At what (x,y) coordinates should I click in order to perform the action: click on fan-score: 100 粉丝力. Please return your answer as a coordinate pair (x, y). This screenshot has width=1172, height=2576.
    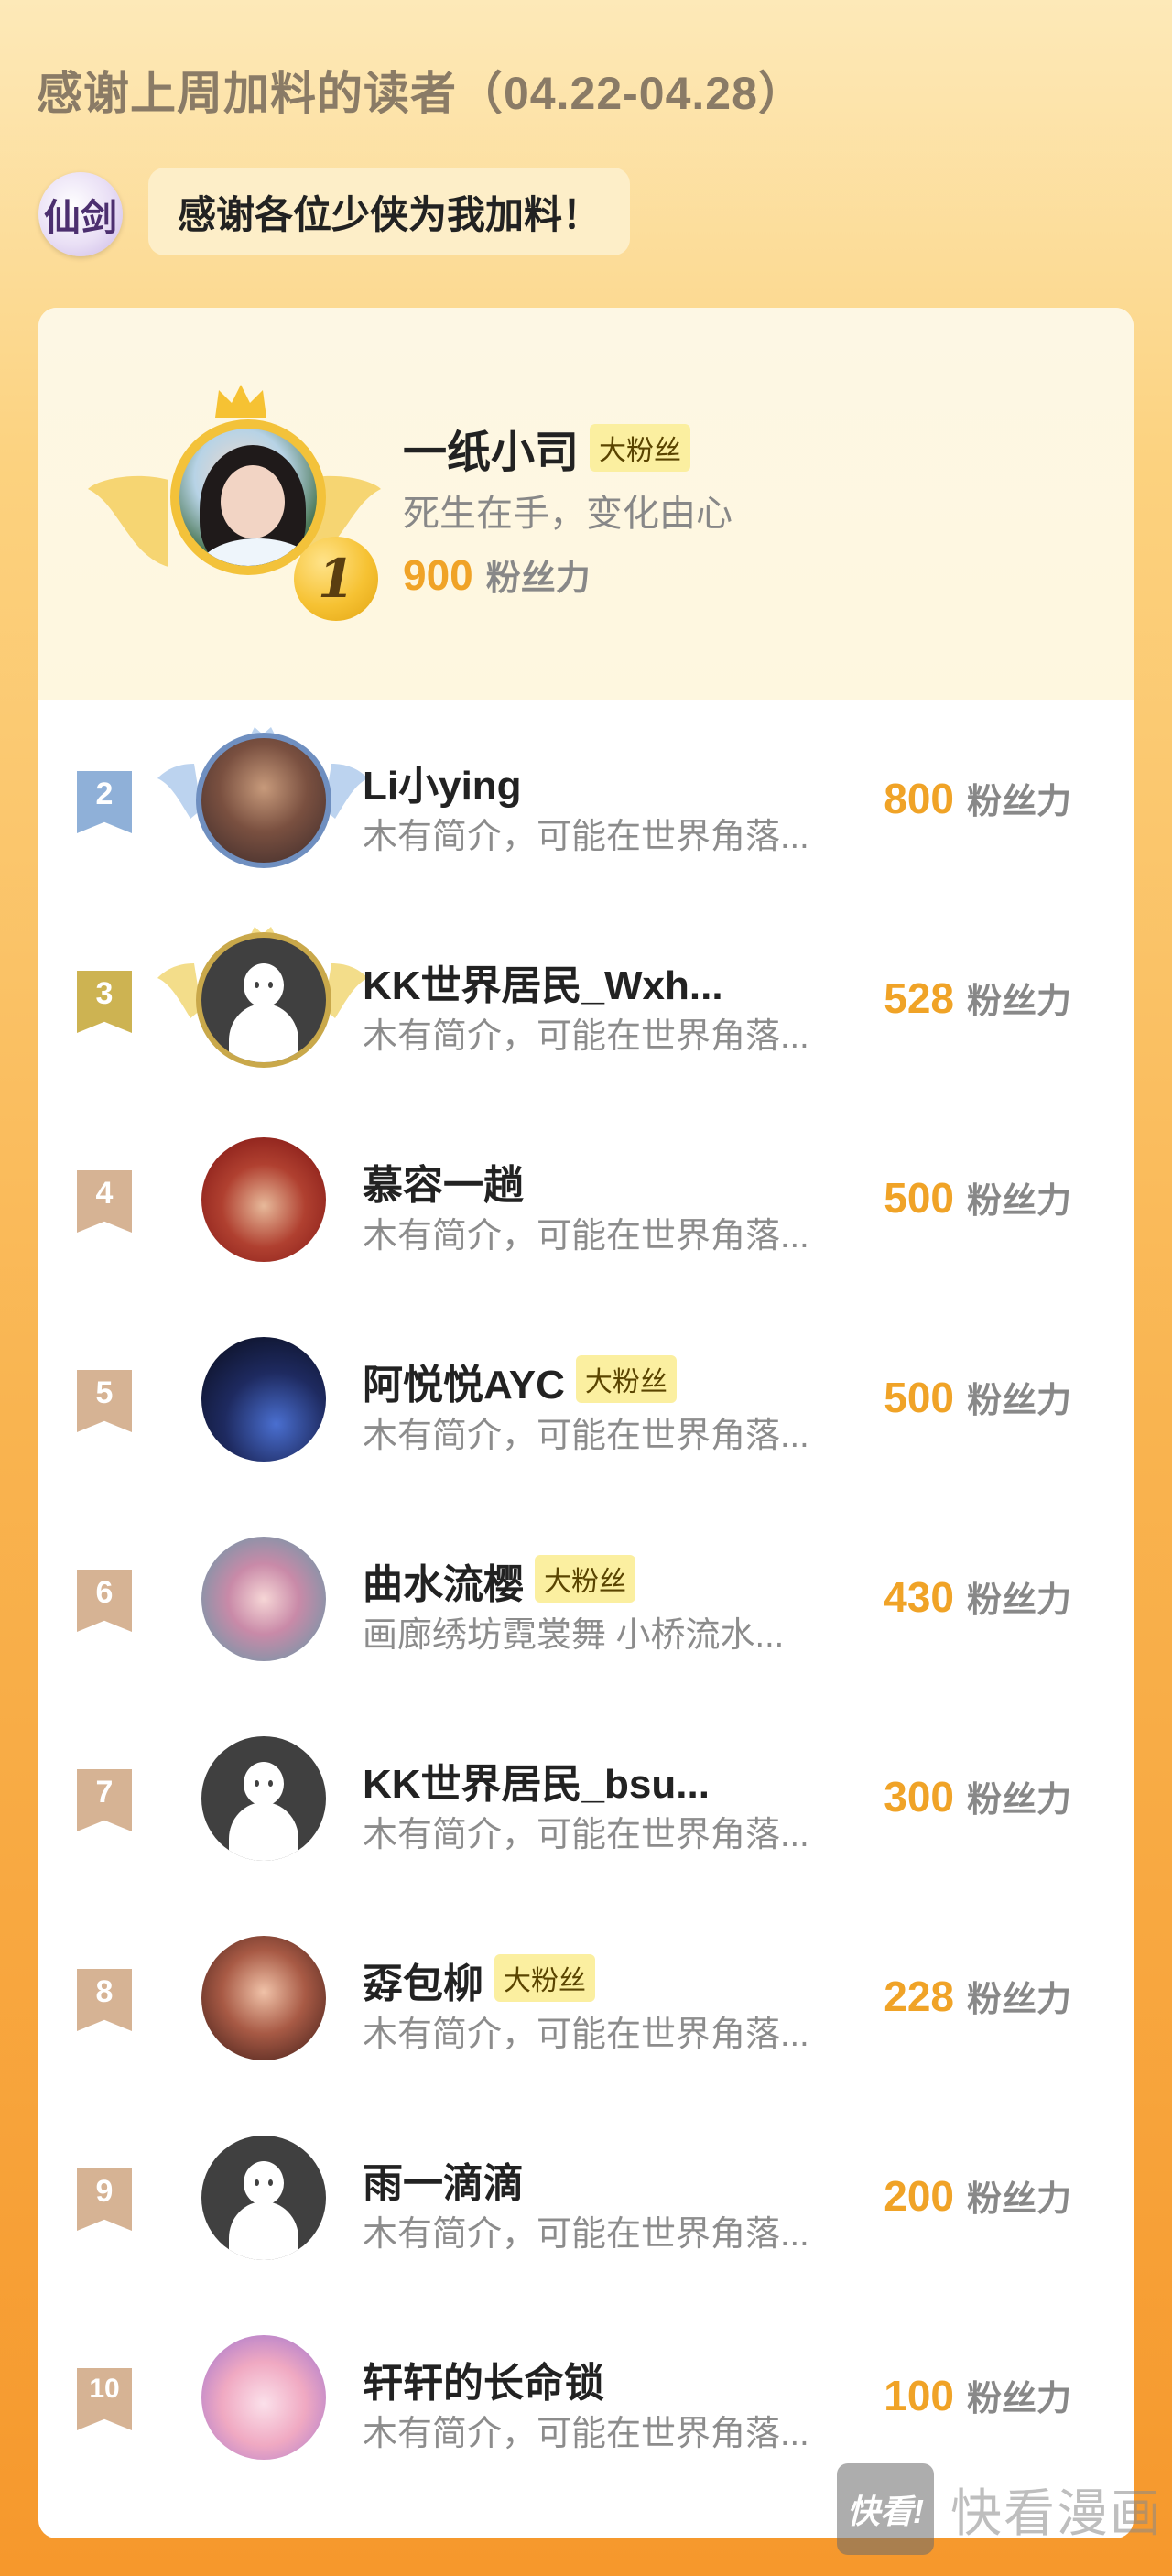
    Looking at the image, I should click on (978, 2395).